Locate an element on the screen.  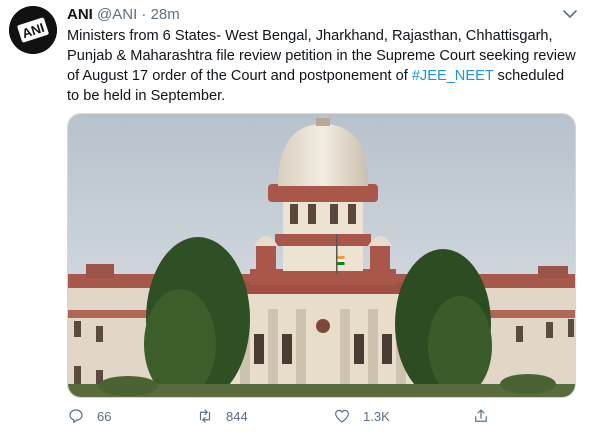
heart-icon is located at coordinates (342, 416).